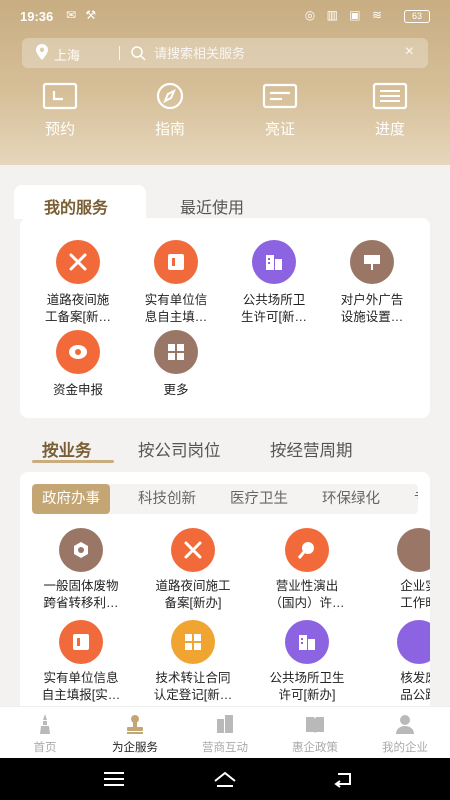 The height and width of the screenshot is (800, 450). Describe the element at coordinates (307, 550) in the screenshot. I see `performance-icon` at that location.